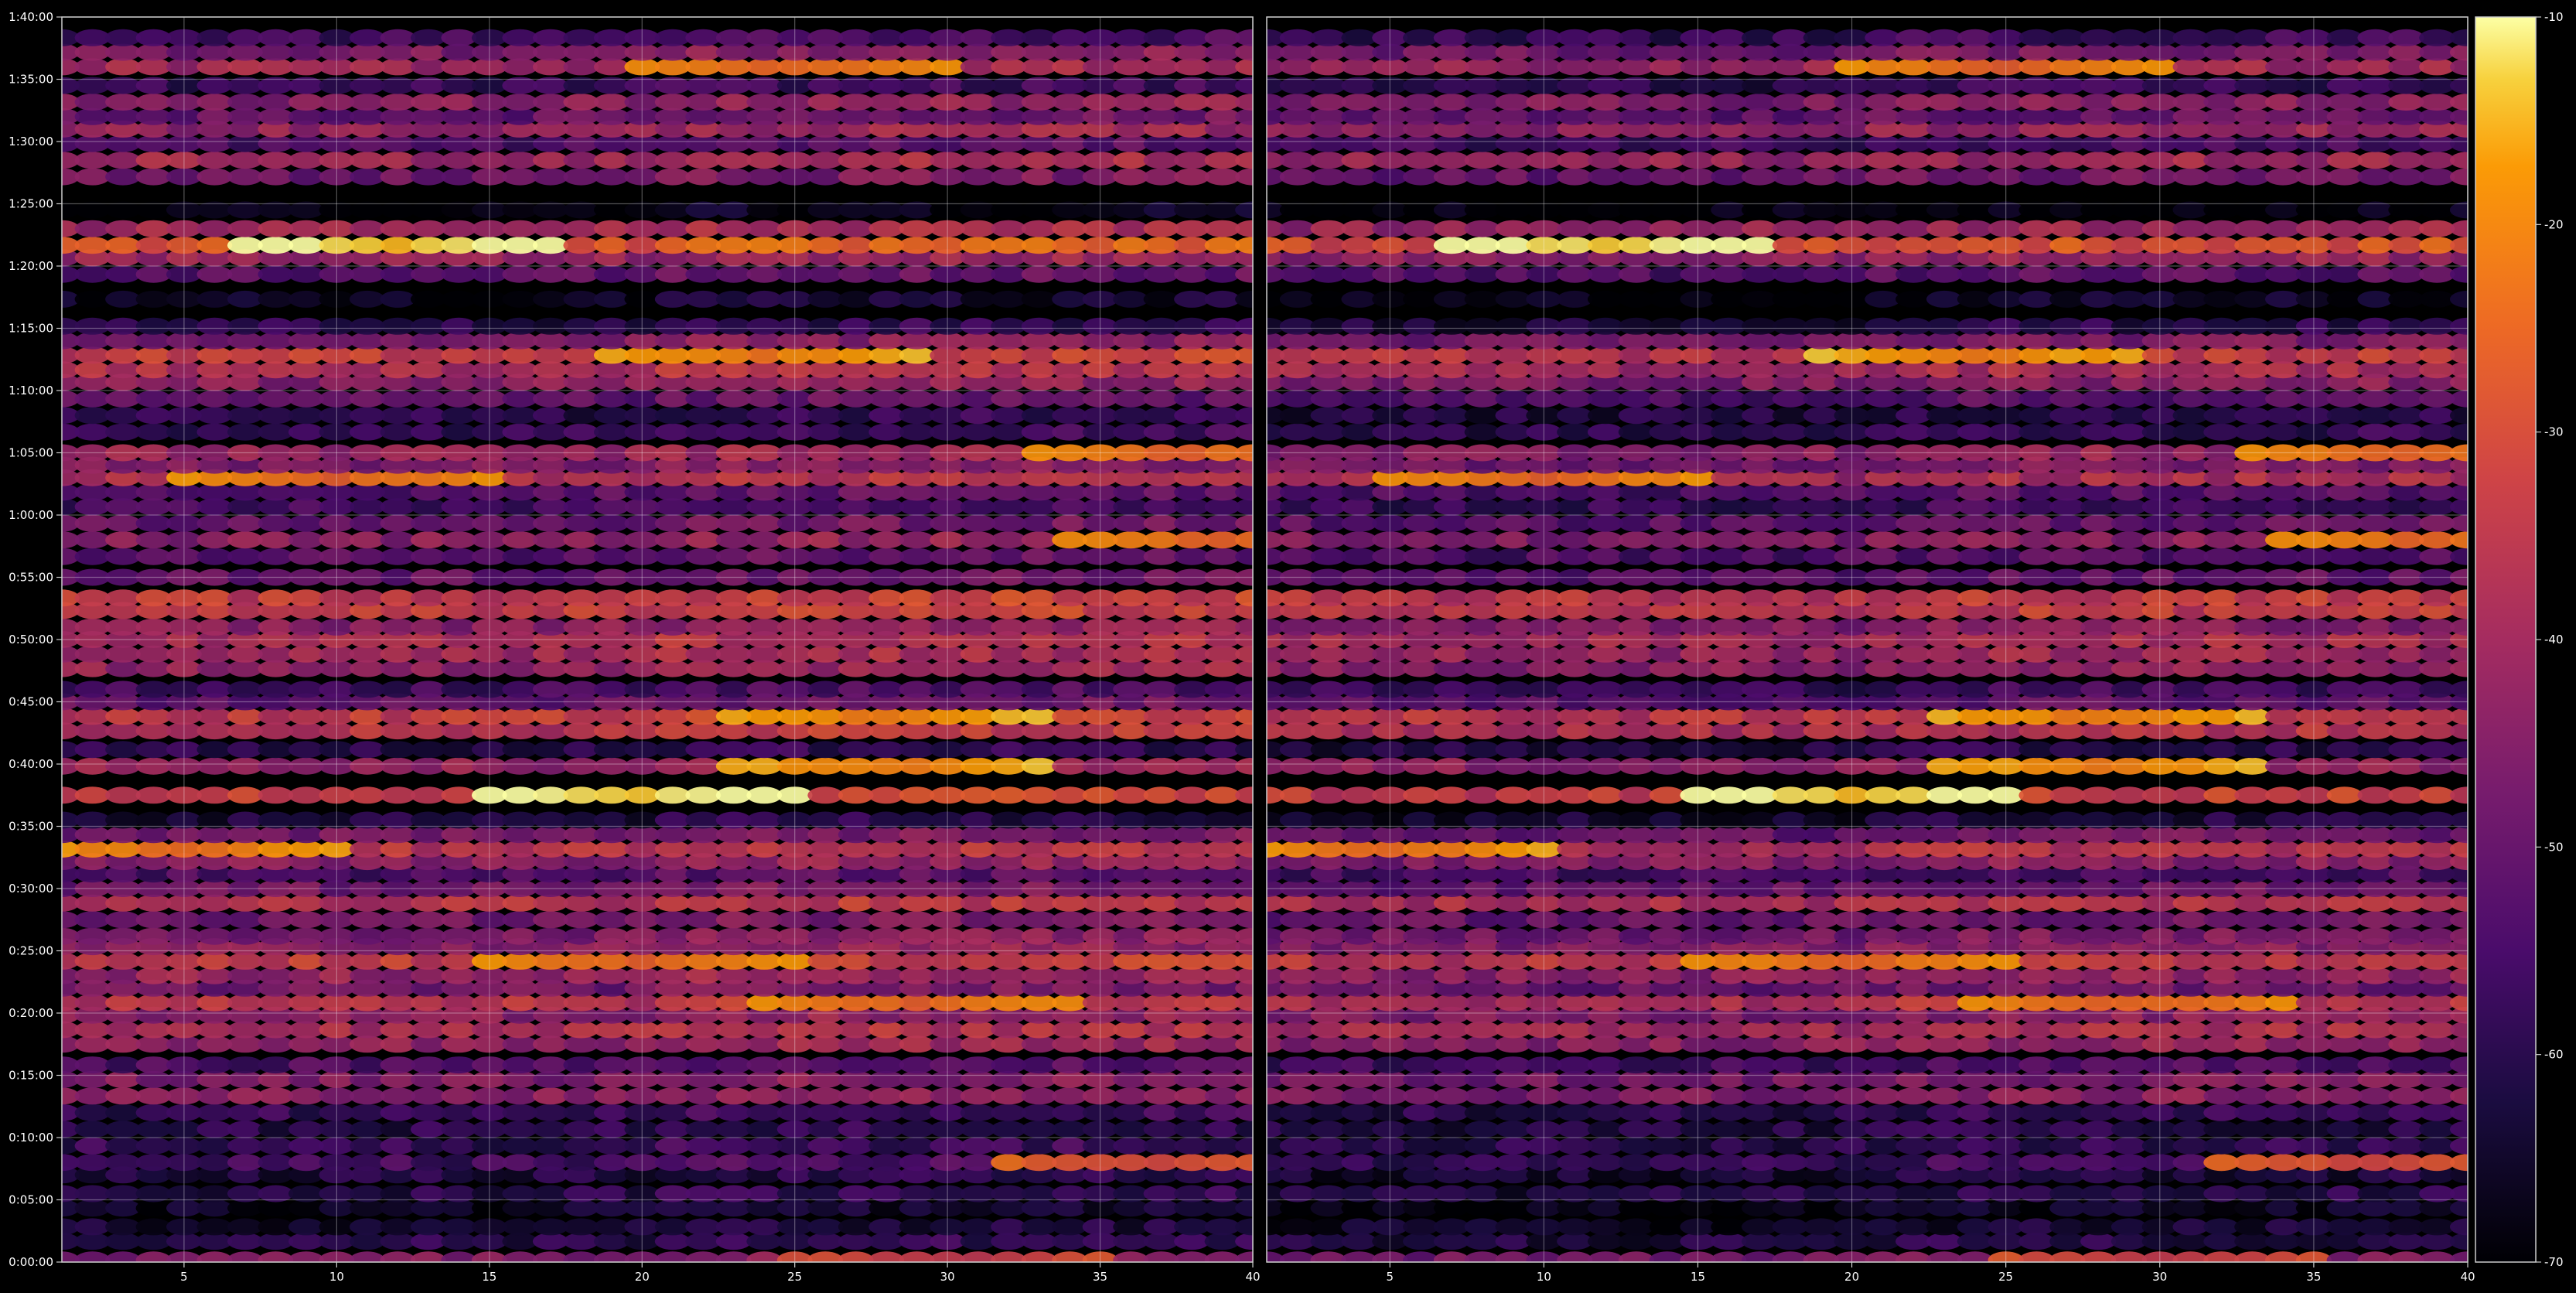 The image size is (2576, 1293). Describe the element at coordinates (336, 1277) in the screenshot. I see `x-tick-label: 10` at that location.